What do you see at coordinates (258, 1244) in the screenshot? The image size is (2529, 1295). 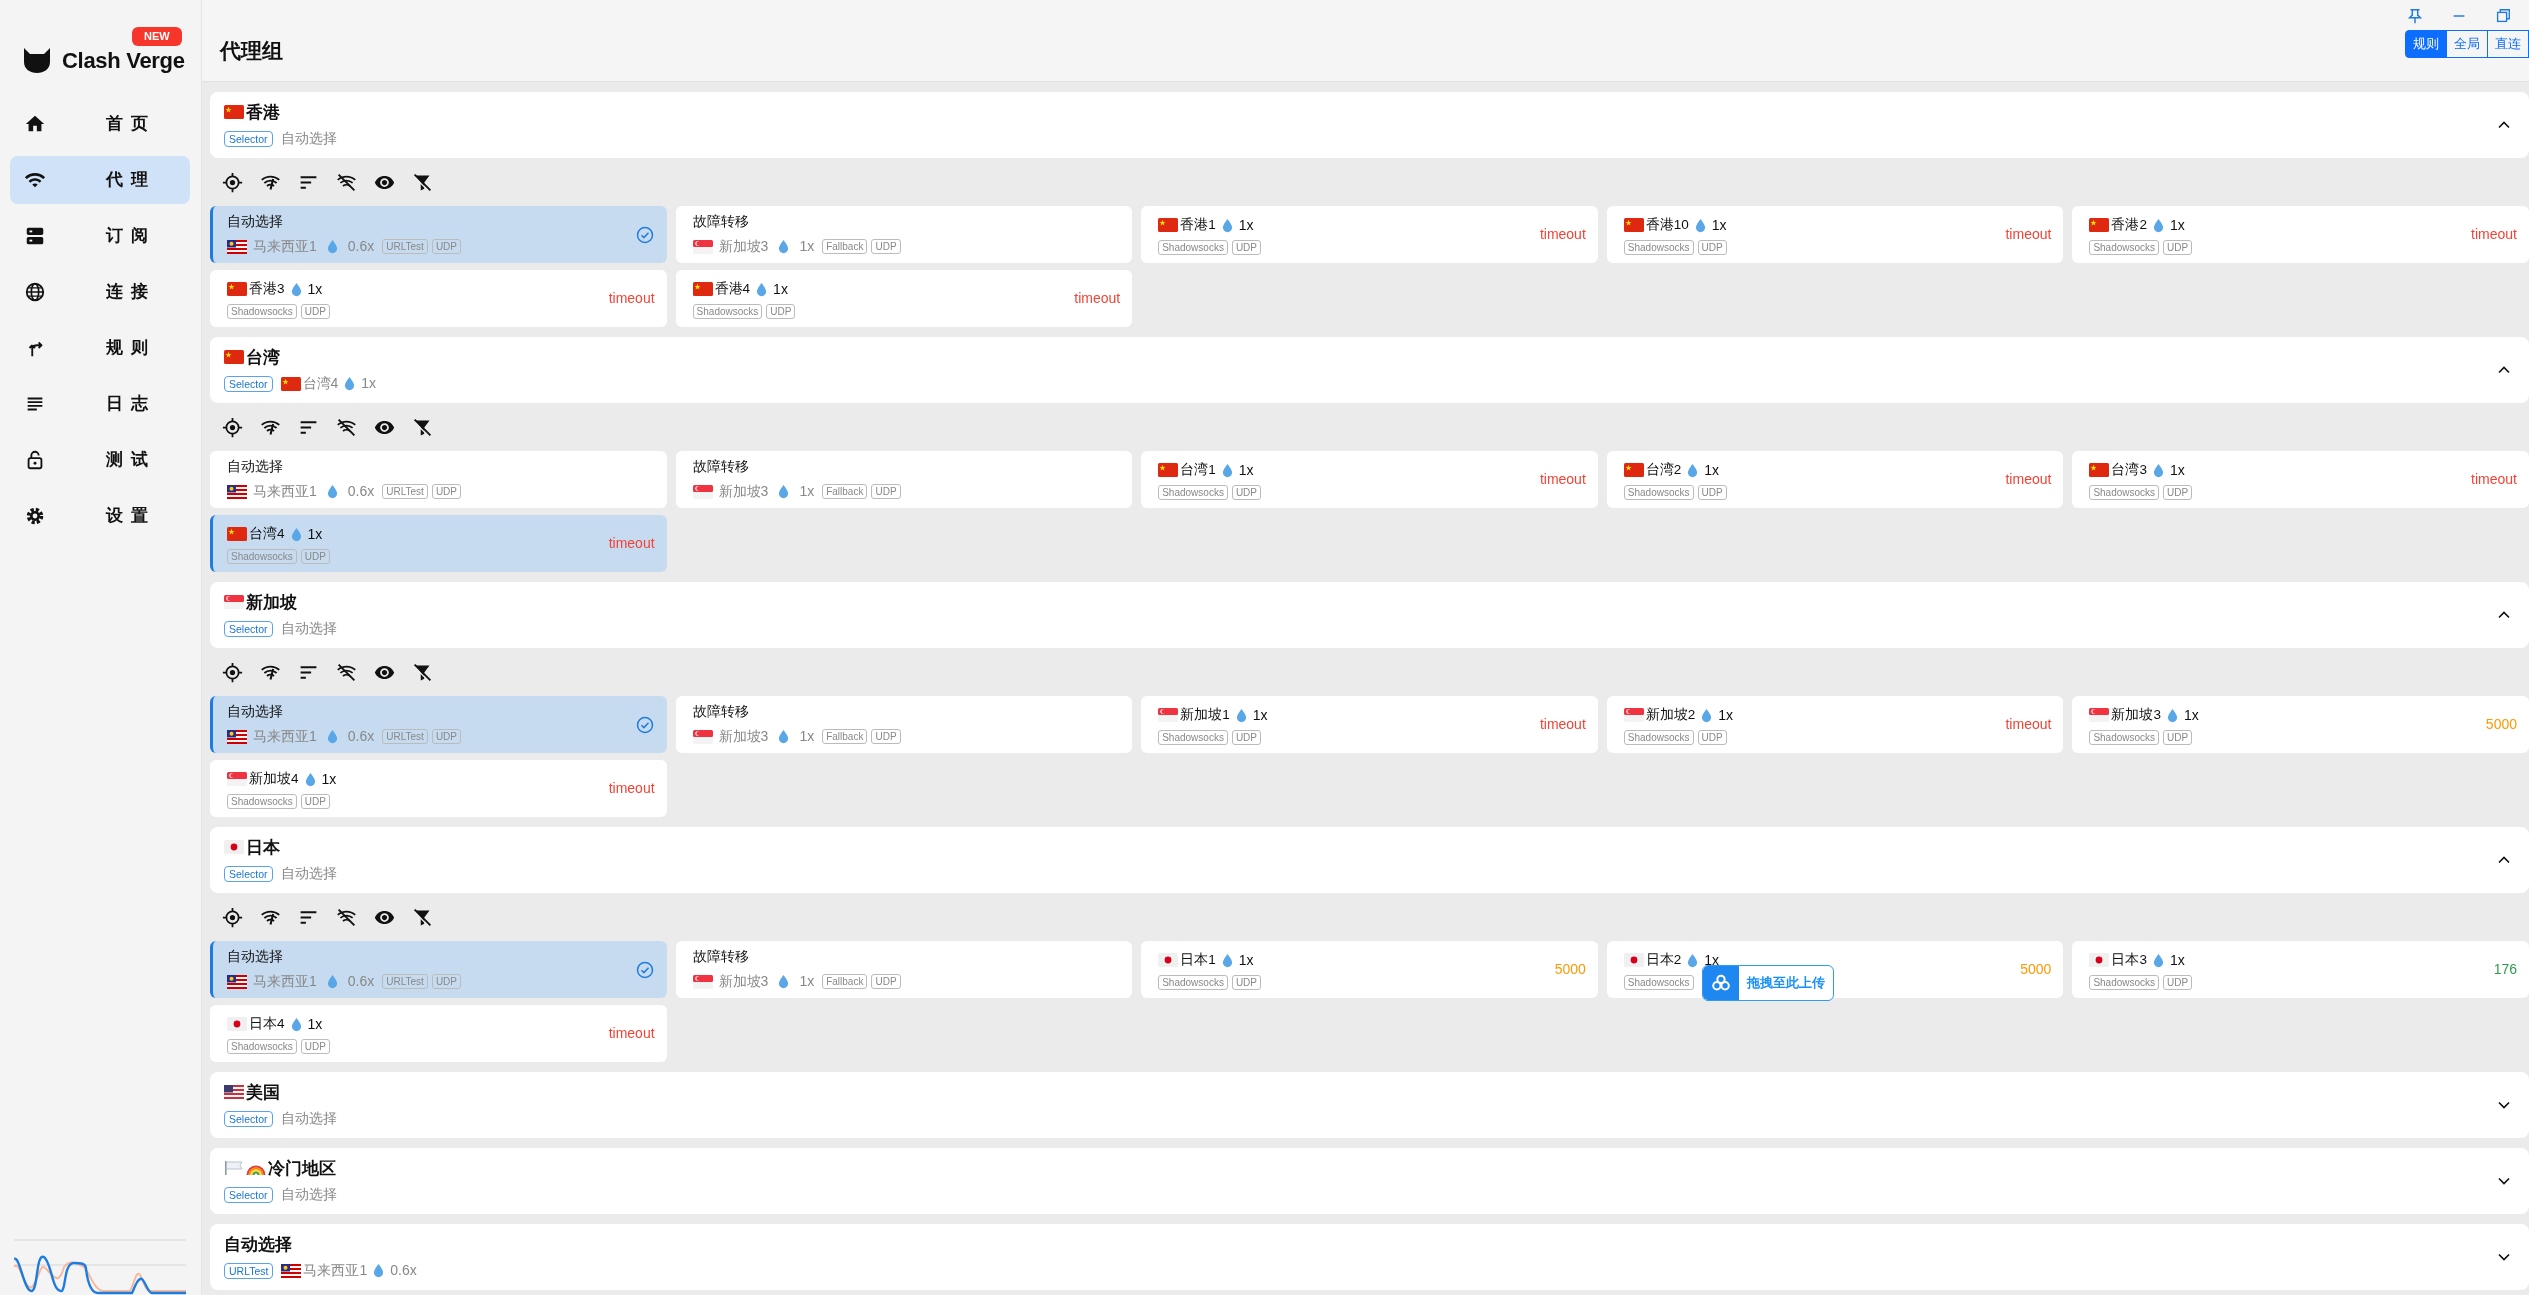 I see `group-title: 自动选择` at bounding box center [258, 1244].